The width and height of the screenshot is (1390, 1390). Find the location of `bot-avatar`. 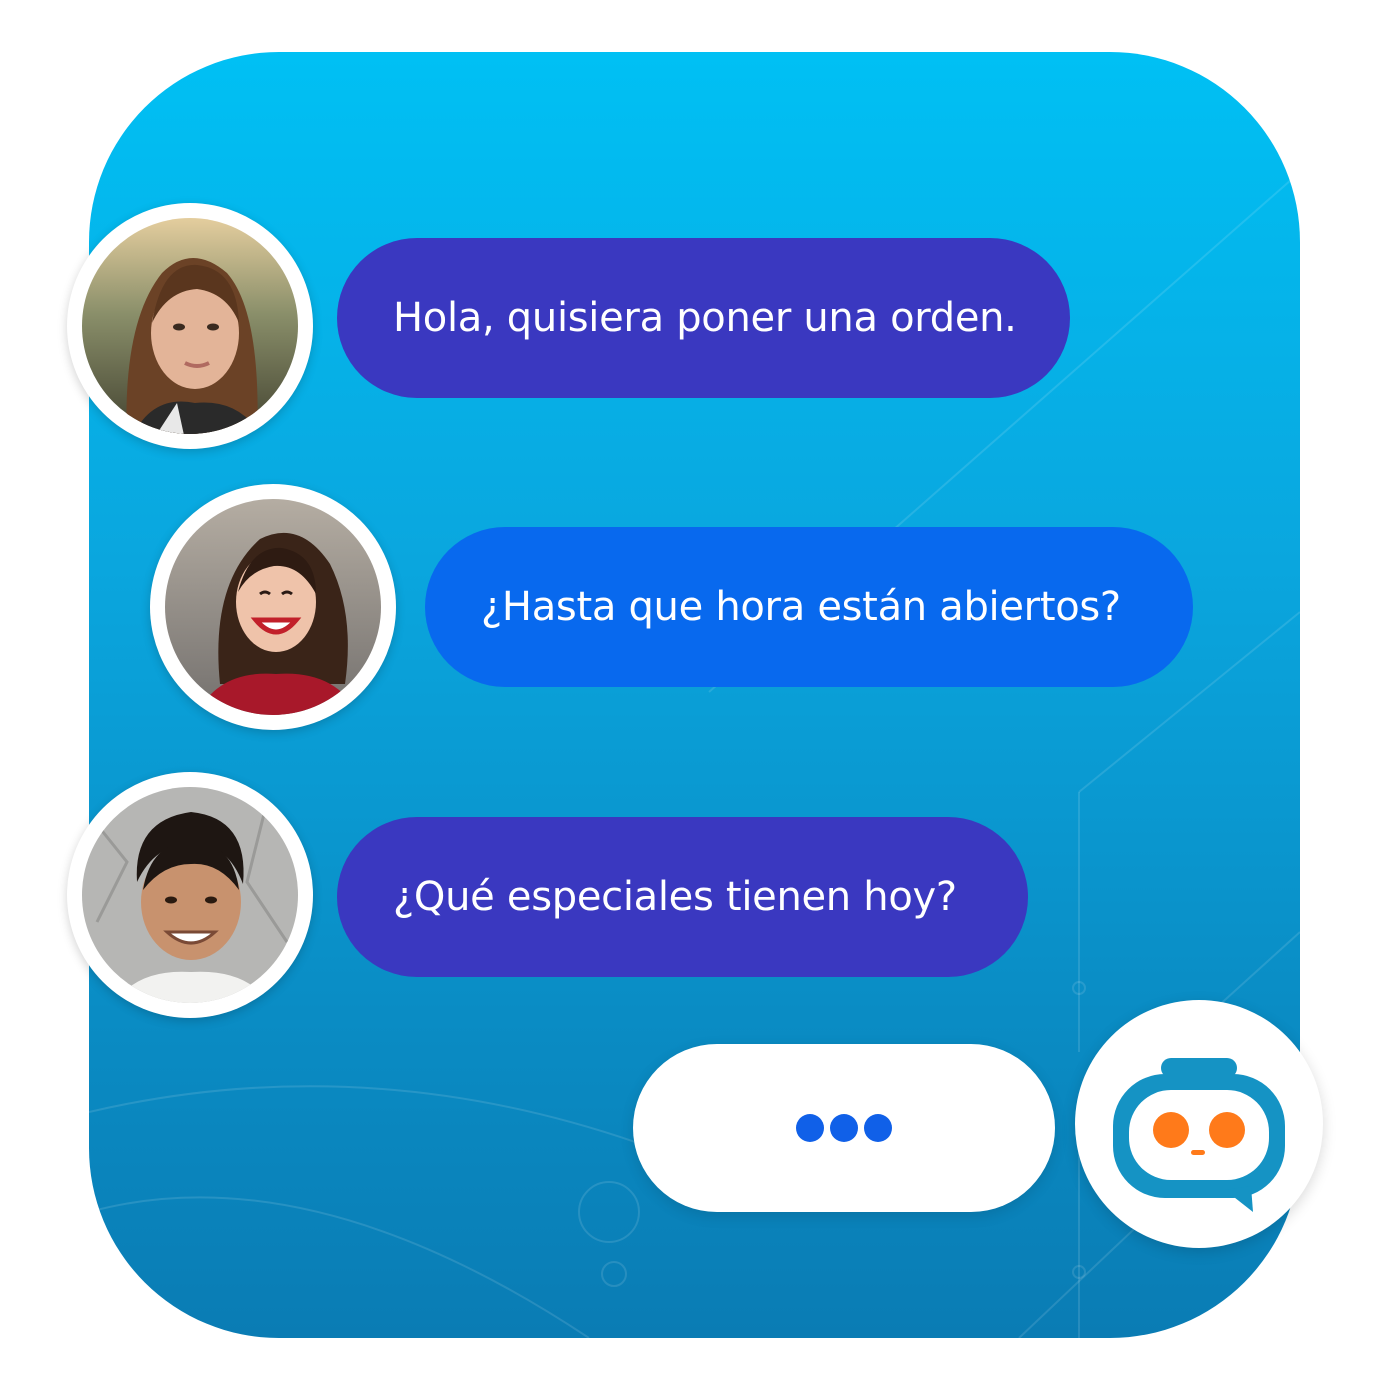

bot-avatar is located at coordinates (1199, 1124).